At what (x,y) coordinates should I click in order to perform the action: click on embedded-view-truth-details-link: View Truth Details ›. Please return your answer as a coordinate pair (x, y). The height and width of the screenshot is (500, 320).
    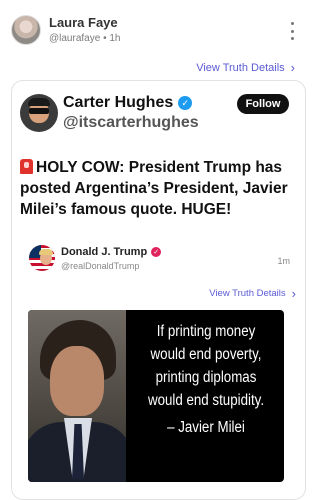
    Looking at the image, I should click on (252, 293).